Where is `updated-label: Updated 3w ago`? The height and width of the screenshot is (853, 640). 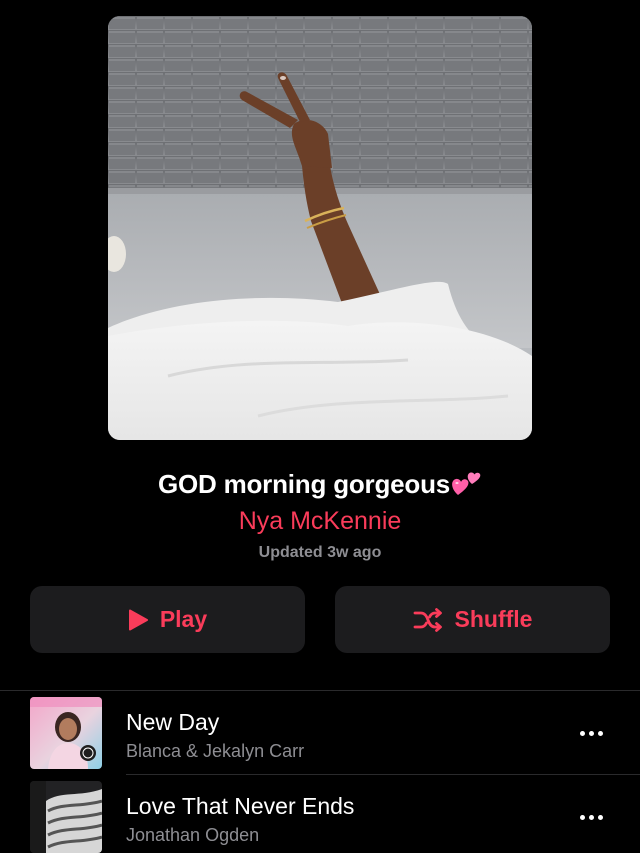
updated-label: Updated 3w ago is located at coordinates (320, 552).